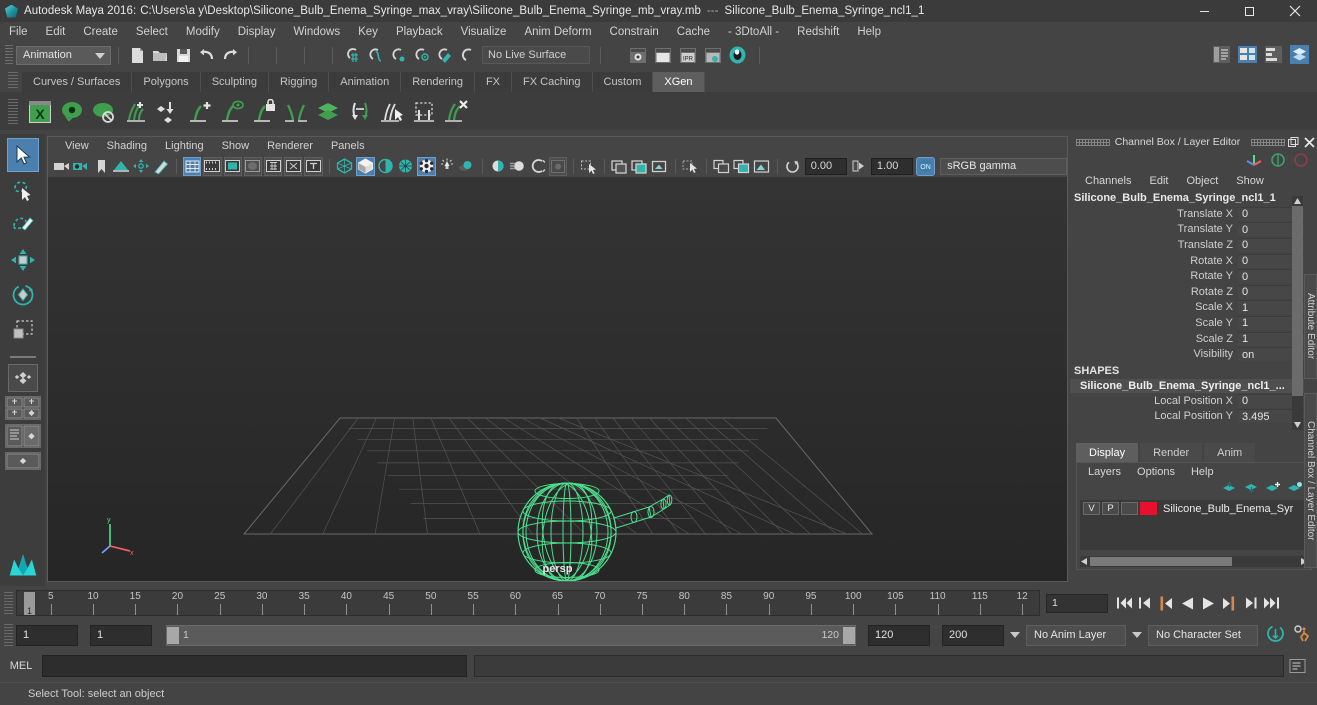 Image resolution: width=1317 pixels, height=705 pixels. Describe the element at coordinates (1104, 472) in the screenshot. I see `layer-menu-layers: Layers` at that location.